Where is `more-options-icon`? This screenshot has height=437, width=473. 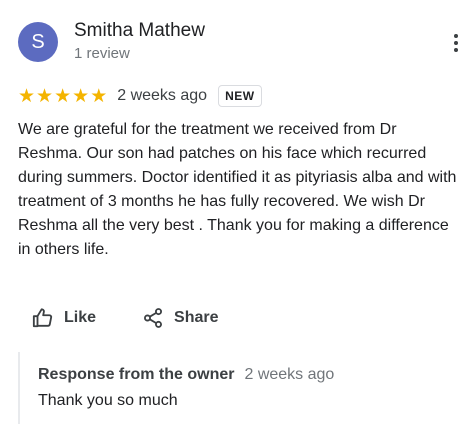 more-options-icon is located at coordinates (456, 45).